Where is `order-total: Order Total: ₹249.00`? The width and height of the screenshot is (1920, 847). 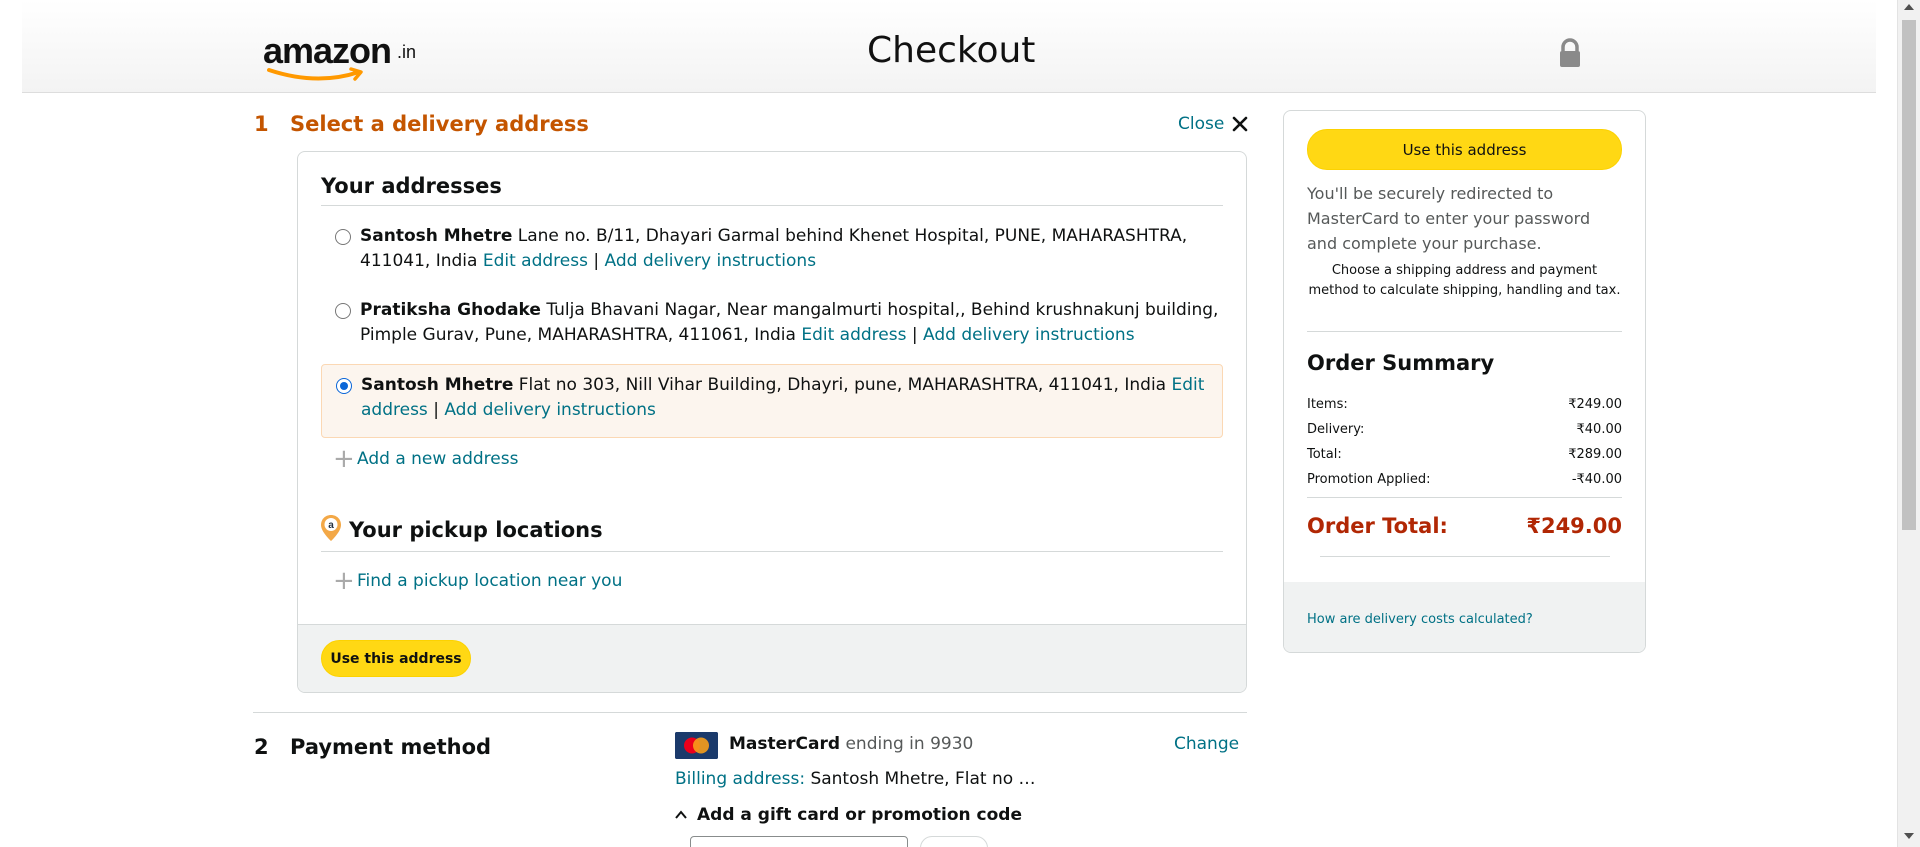
order-total: Order Total: ₹249.00 is located at coordinates (1464, 526).